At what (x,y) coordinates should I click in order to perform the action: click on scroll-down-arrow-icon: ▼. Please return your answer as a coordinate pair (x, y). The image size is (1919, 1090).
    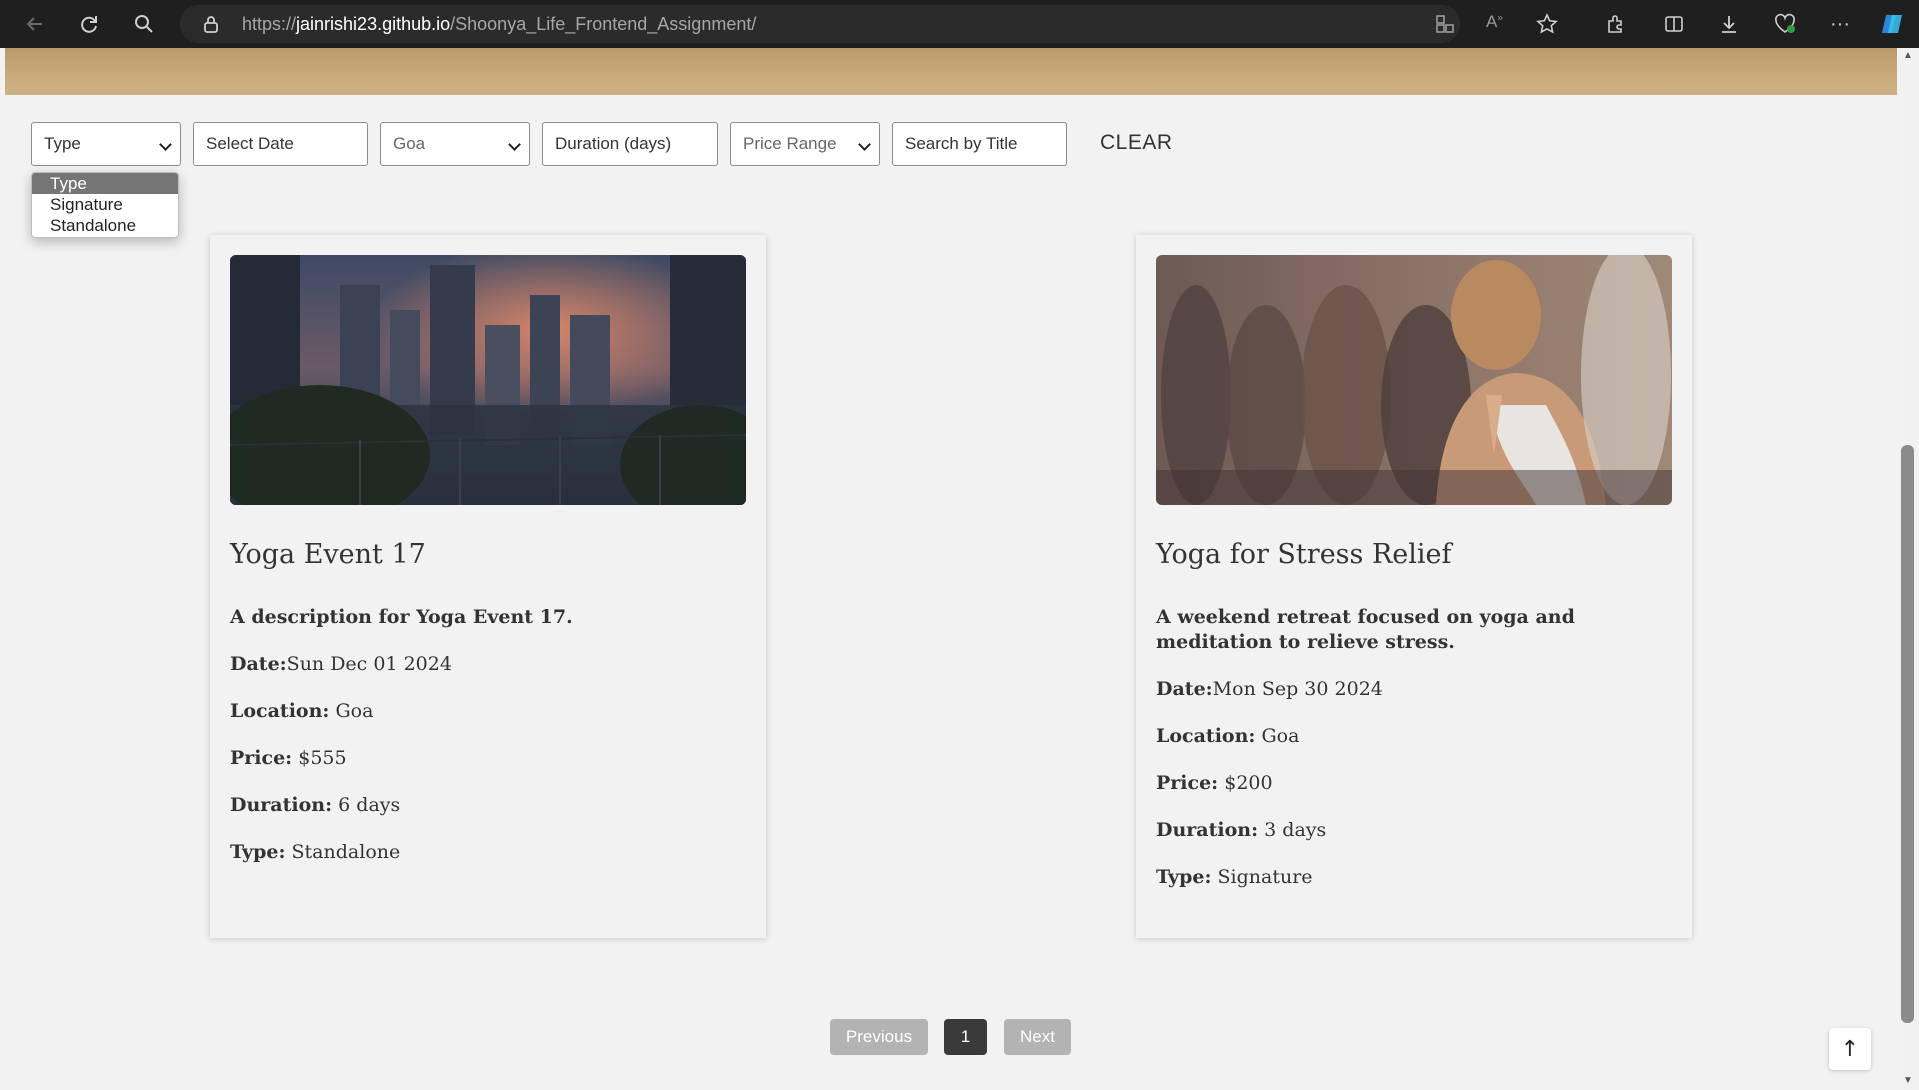
    Looking at the image, I should click on (1908, 1081).